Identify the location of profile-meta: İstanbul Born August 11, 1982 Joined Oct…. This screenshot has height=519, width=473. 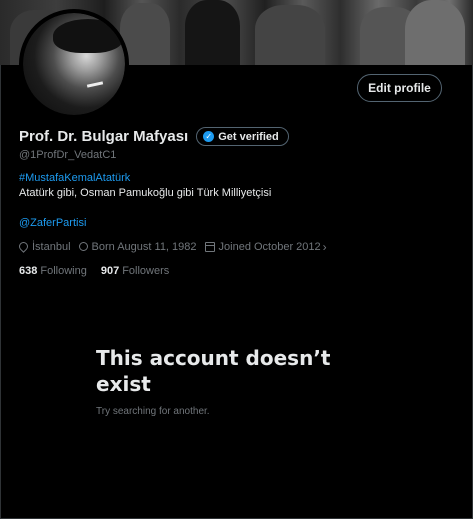
(177, 247).